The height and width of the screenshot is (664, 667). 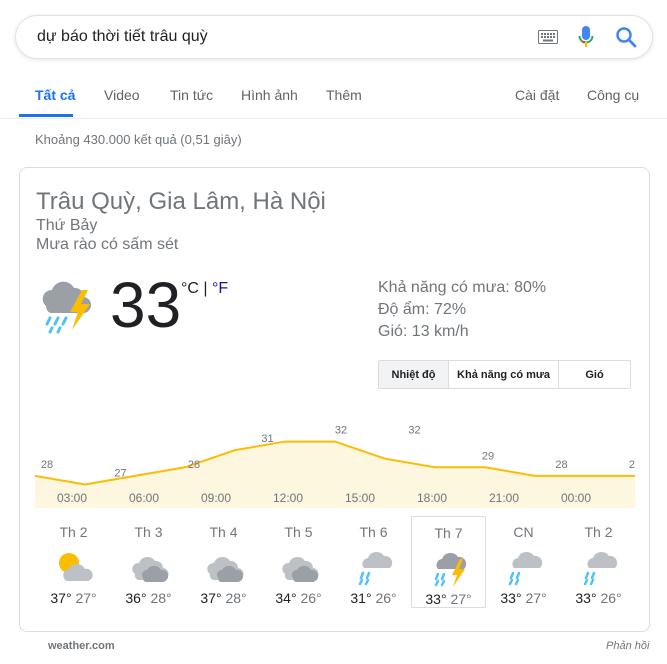 I want to click on fahrenheit-unit: °F, so click(x=220, y=288).